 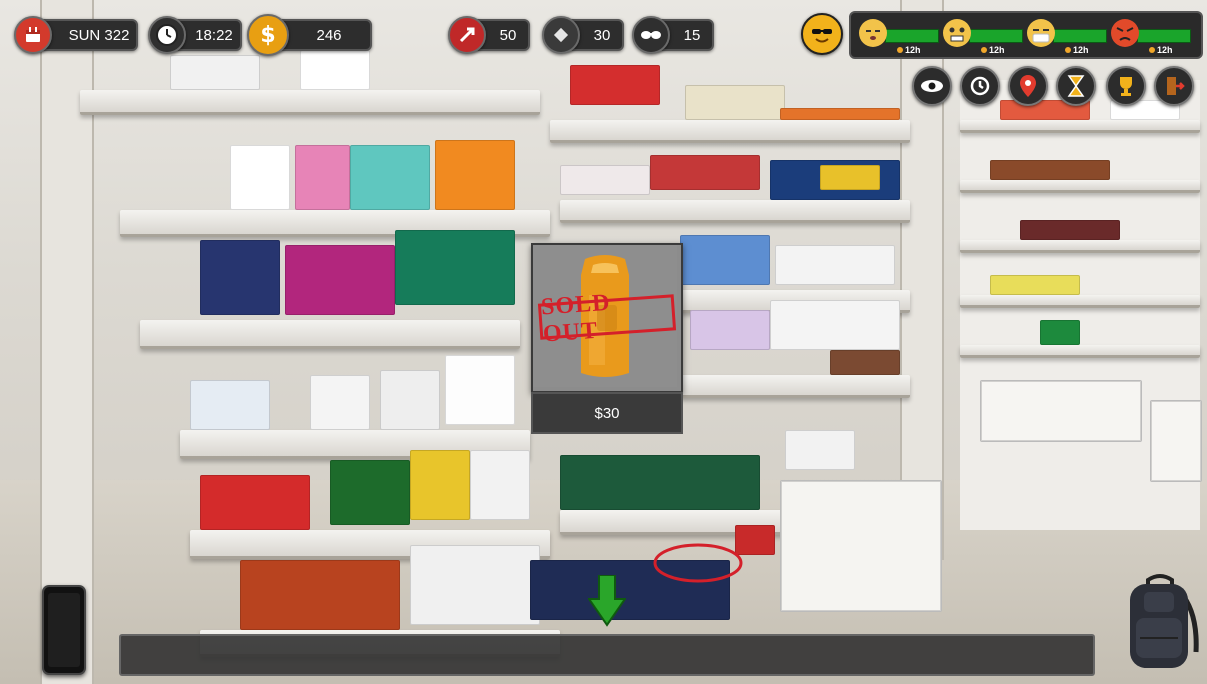 I want to click on mood-sleepy: 12h, so click(x=899, y=36).